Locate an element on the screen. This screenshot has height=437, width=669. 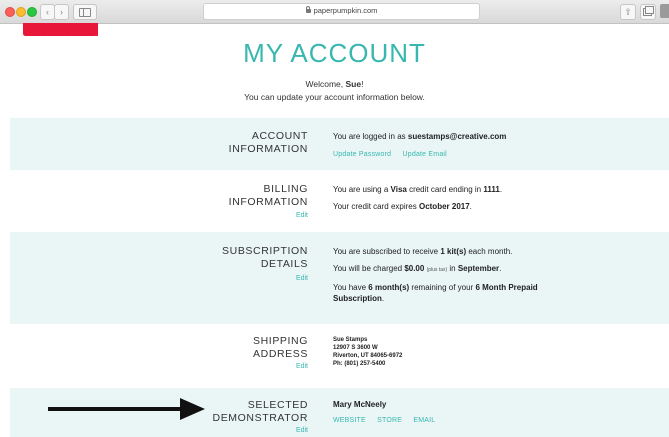
toolbar-edge is located at coordinates (664, 11).